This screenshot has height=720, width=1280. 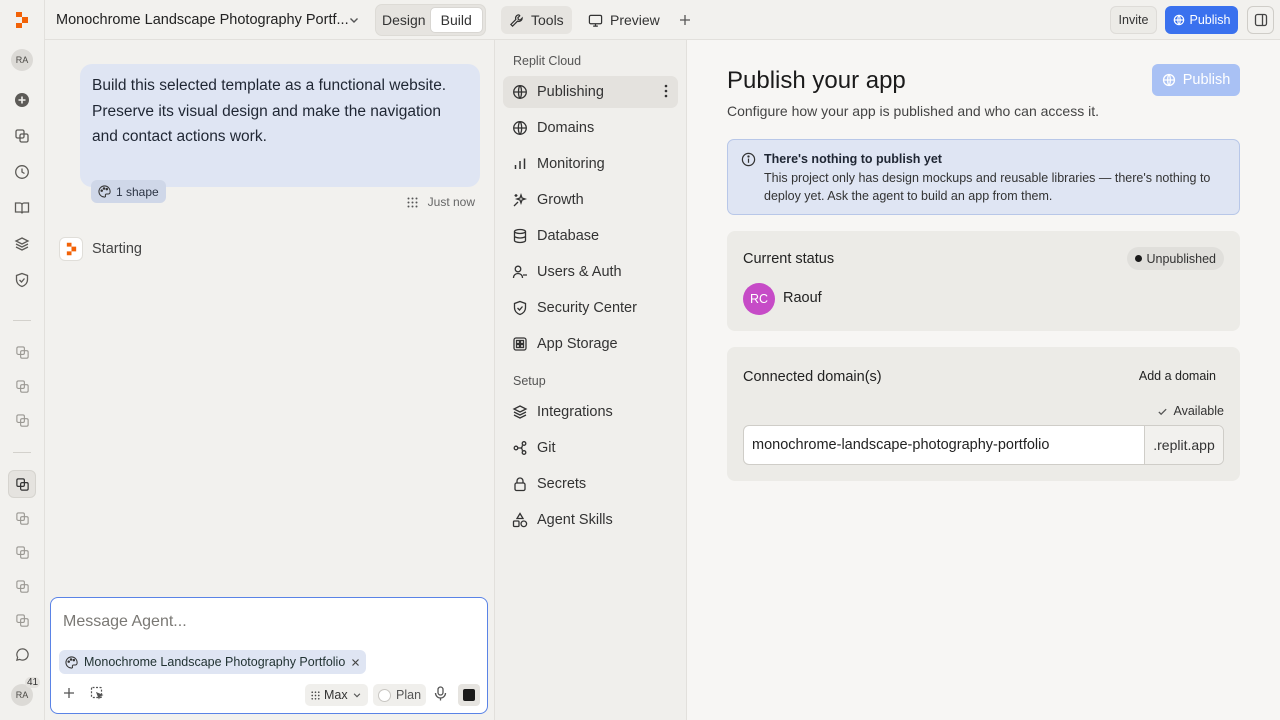 What do you see at coordinates (983, 281) in the screenshot?
I see `status-card: Current status Unpublished RC Raouf` at bounding box center [983, 281].